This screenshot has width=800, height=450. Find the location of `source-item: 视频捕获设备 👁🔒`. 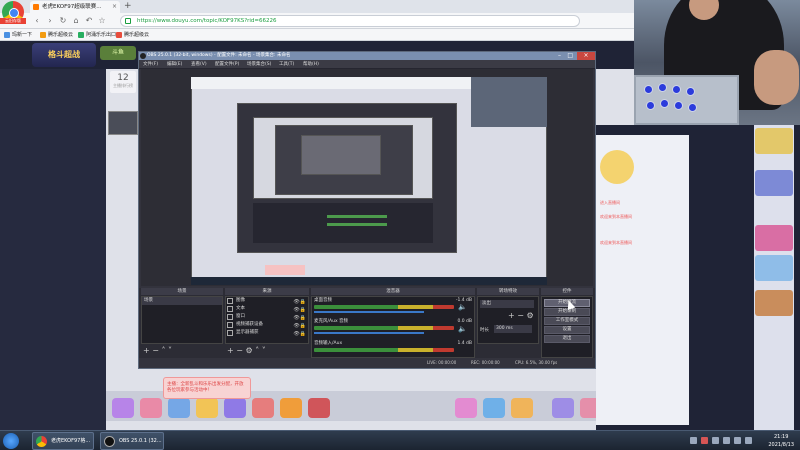

source-item: 视频捕获设备 👁🔒 is located at coordinates (267, 325).